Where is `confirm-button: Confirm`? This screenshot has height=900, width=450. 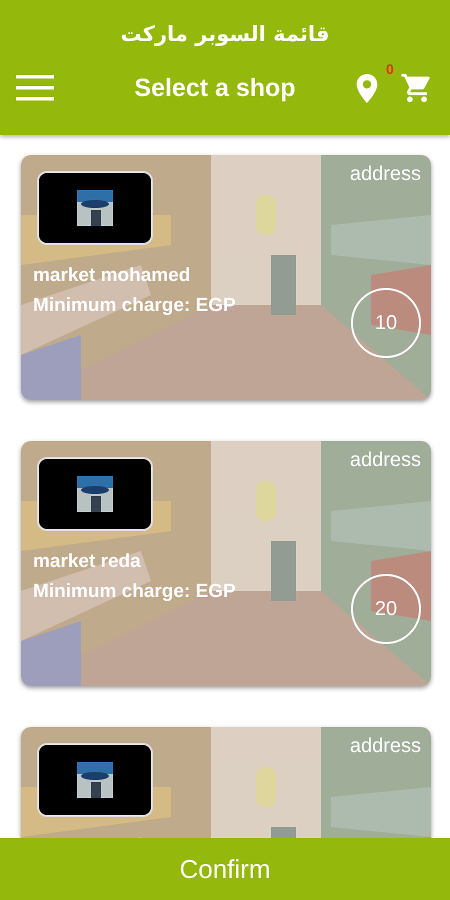
confirm-button: Confirm is located at coordinates (225, 869).